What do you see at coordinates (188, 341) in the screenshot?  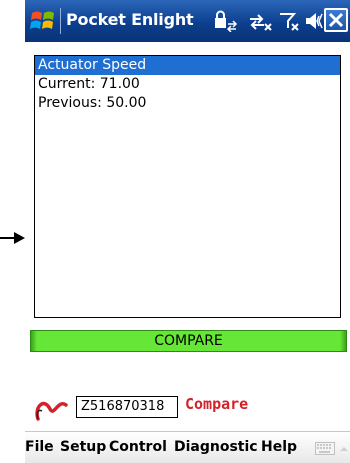 I see `compare-button: COMPARE` at bounding box center [188, 341].